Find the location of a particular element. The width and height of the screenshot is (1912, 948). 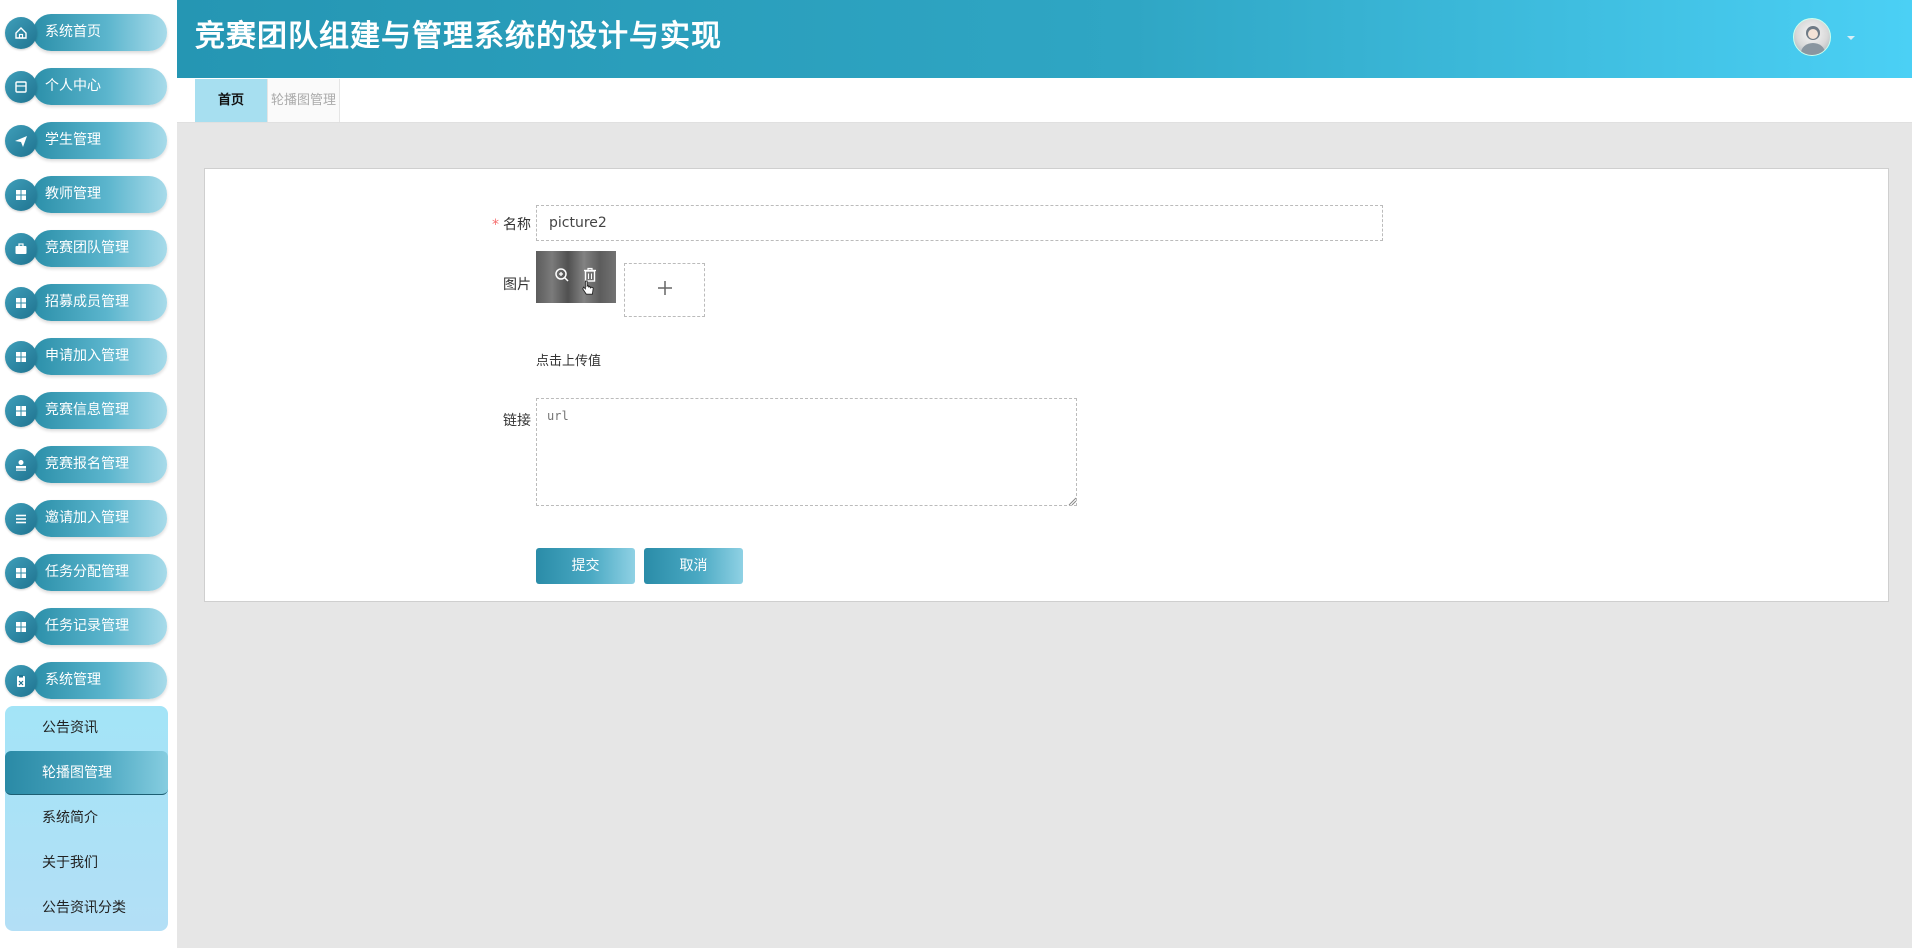

sidebar-item-label: 任务记录管理 is located at coordinates (87, 626).